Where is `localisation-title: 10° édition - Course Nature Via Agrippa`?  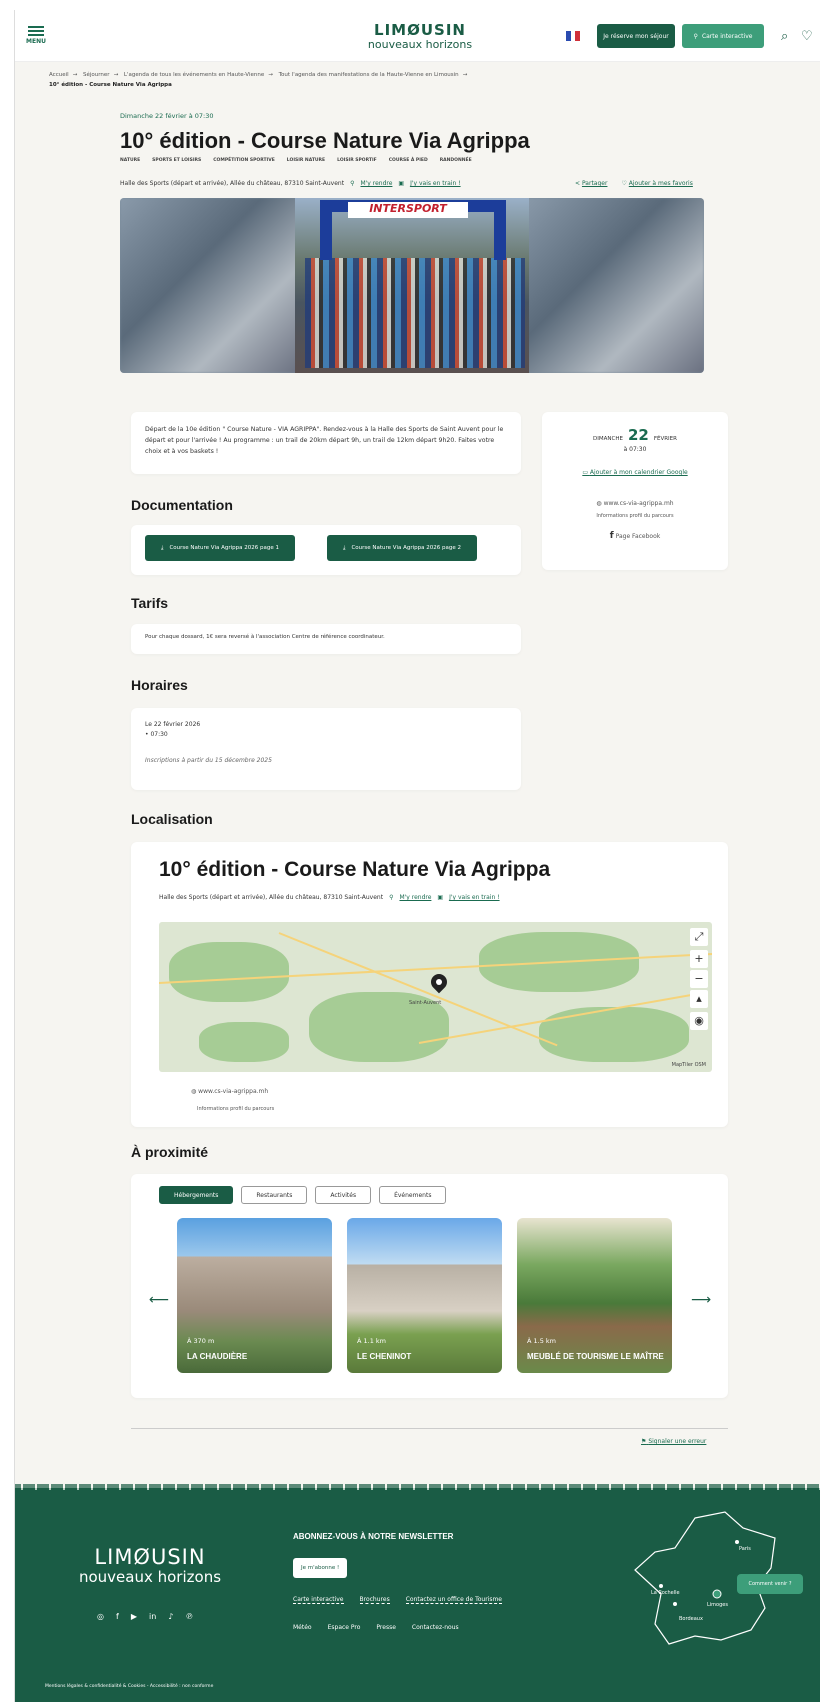
localisation-title: 10° édition - Course Nature Via Agrippa is located at coordinates (355, 869).